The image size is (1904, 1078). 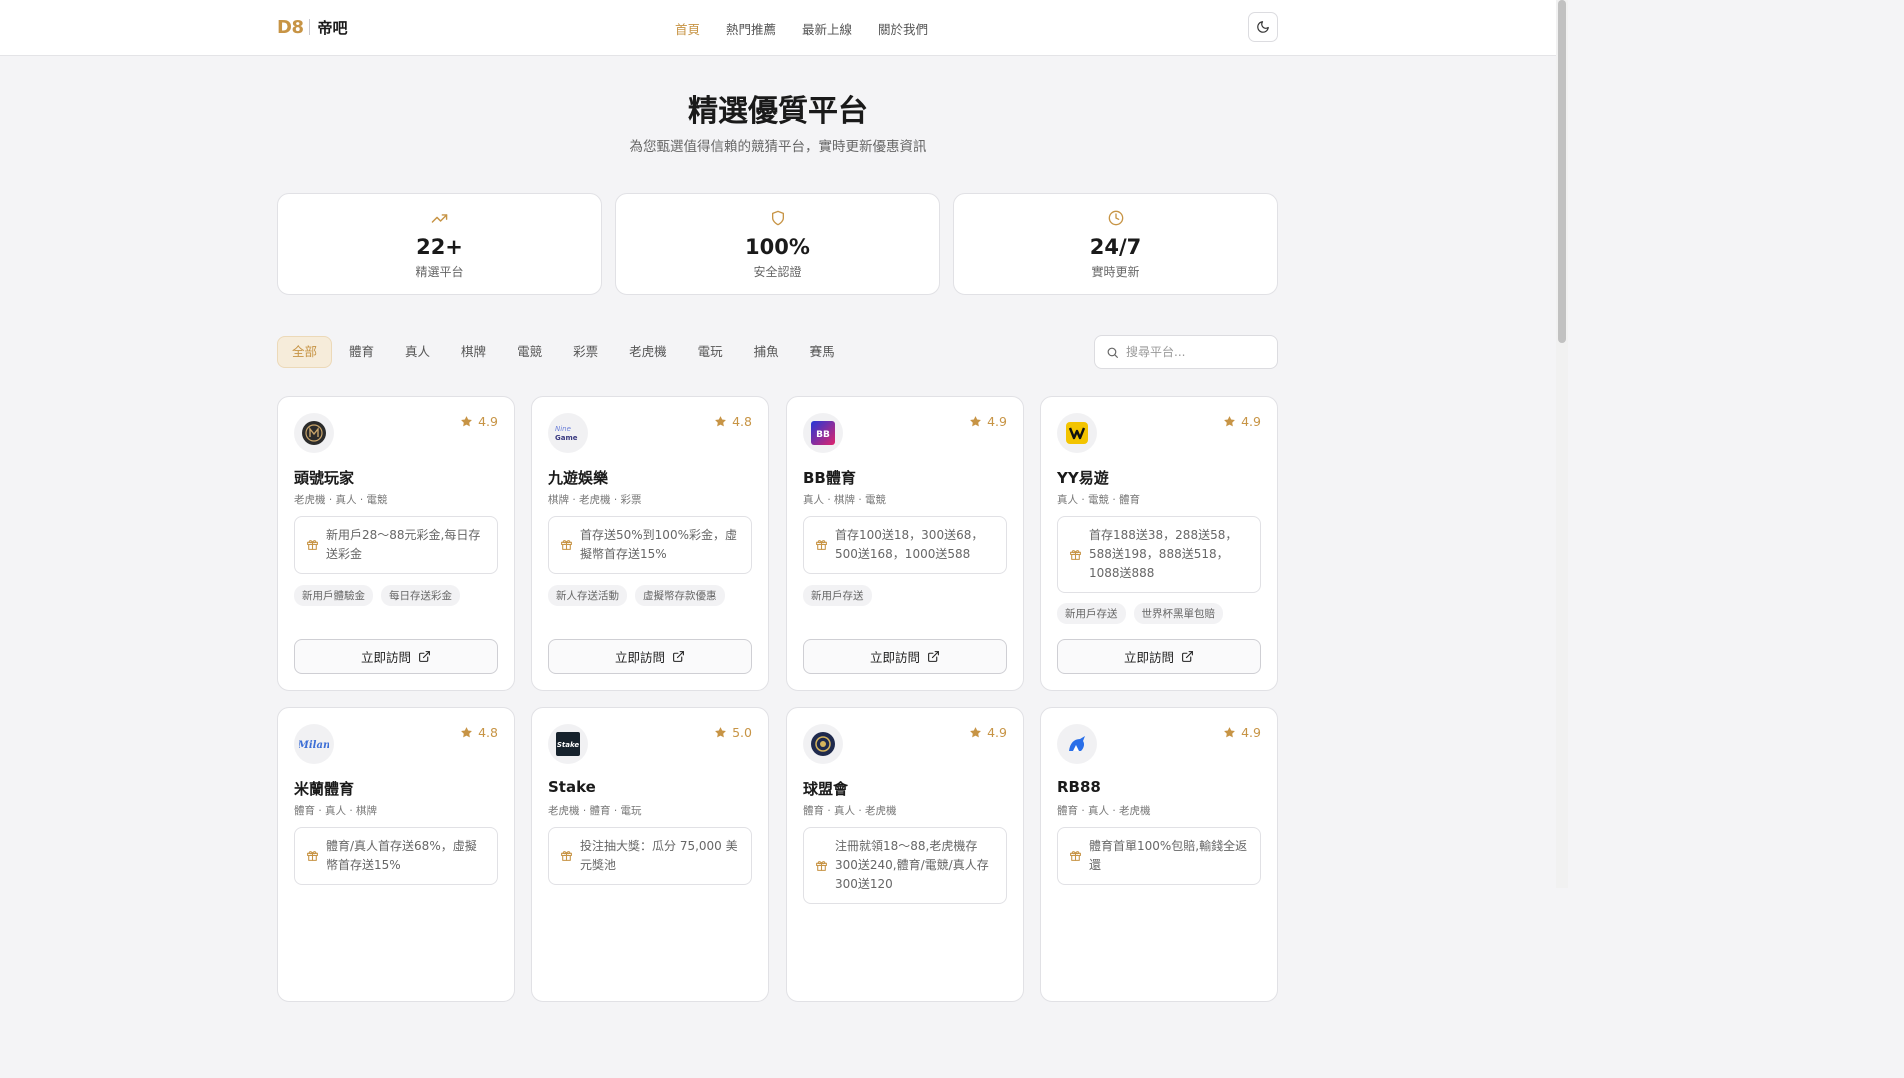 What do you see at coordinates (1178, 613) in the screenshot?
I see `badge: 世界杯黑單包賠` at bounding box center [1178, 613].